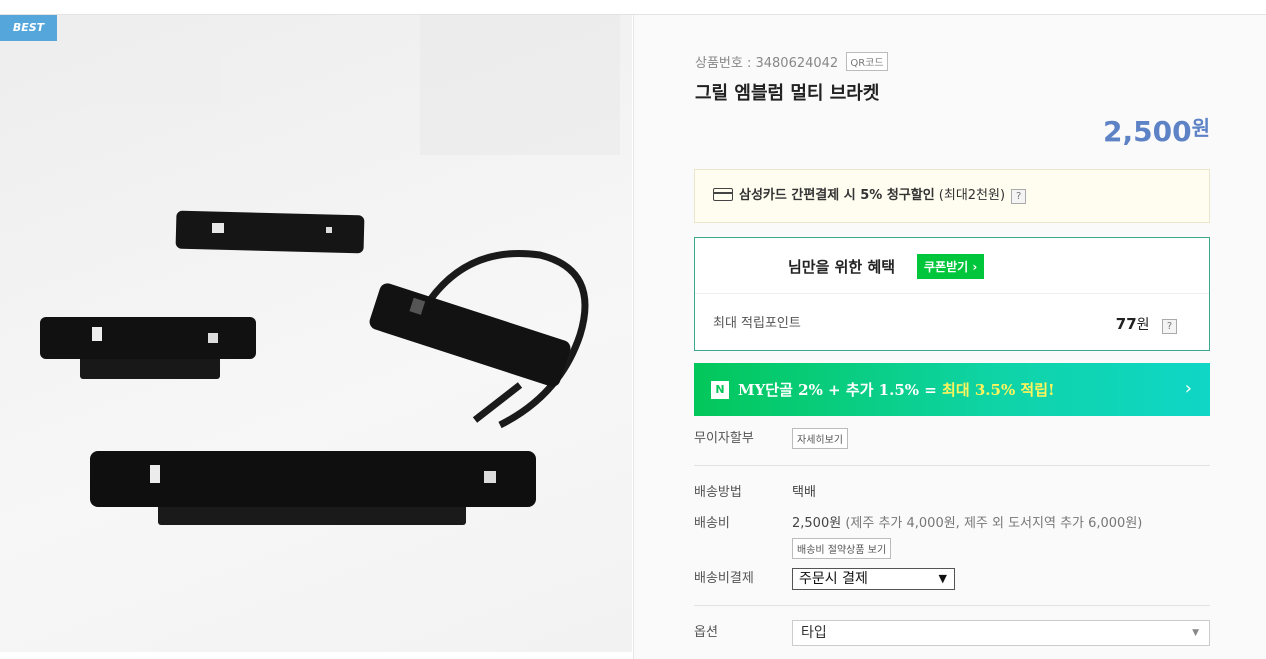 The image size is (1266, 659). What do you see at coordinates (1143, 325) in the screenshot?
I see `points-unit: 원` at bounding box center [1143, 325].